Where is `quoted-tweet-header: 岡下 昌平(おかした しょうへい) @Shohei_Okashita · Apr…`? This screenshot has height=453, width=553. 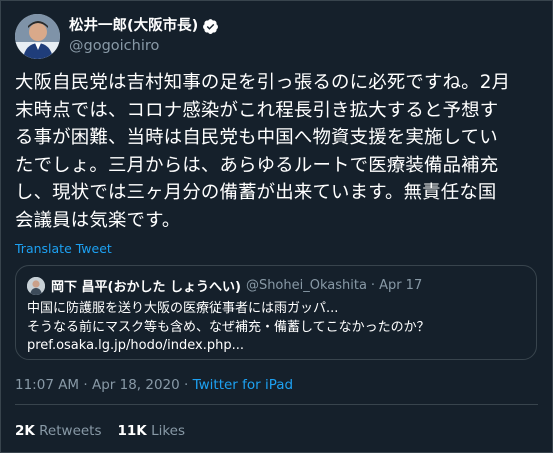
quoted-tweet-header: 岡下 昌平(おかした しょうへい) @Shohei_Okashita · Apr… is located at coordinates (224, 285).